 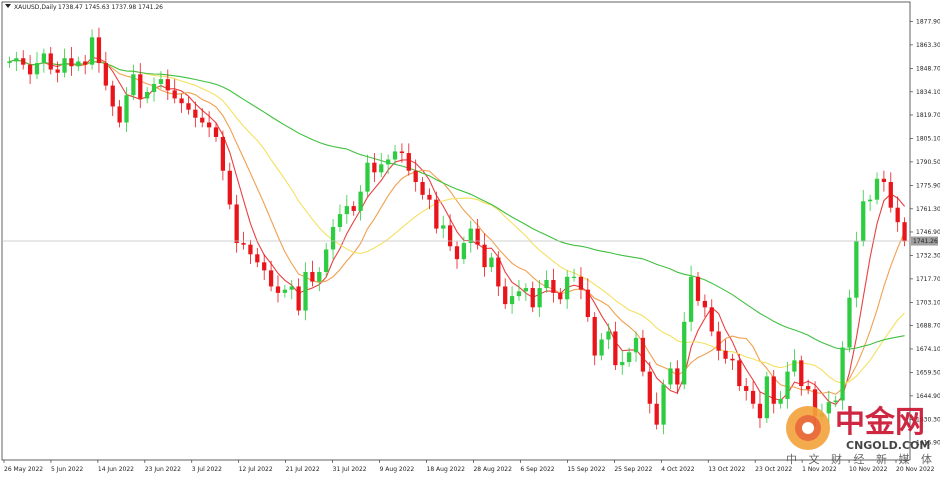 I want to click on y-tick-label: 1790.50, so click(x=928, y=162).